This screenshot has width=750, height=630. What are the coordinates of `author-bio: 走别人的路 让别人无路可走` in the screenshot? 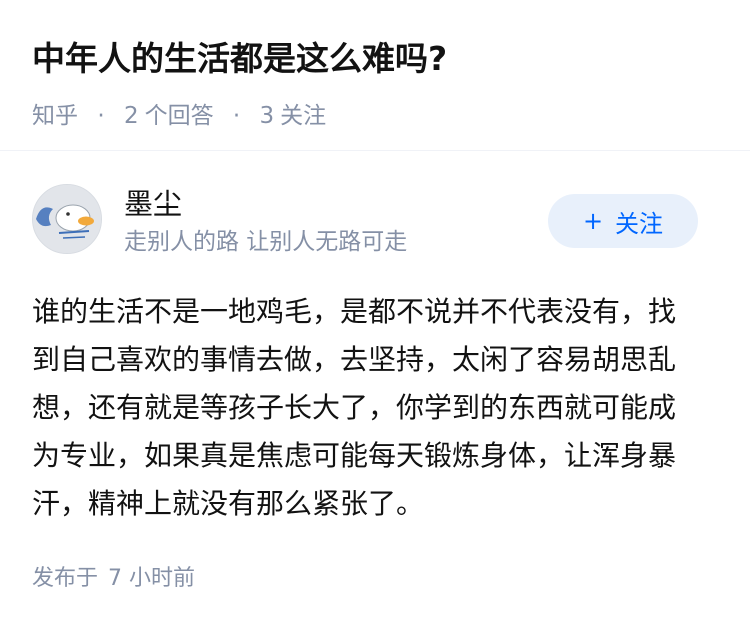 It's located at (266, 242).